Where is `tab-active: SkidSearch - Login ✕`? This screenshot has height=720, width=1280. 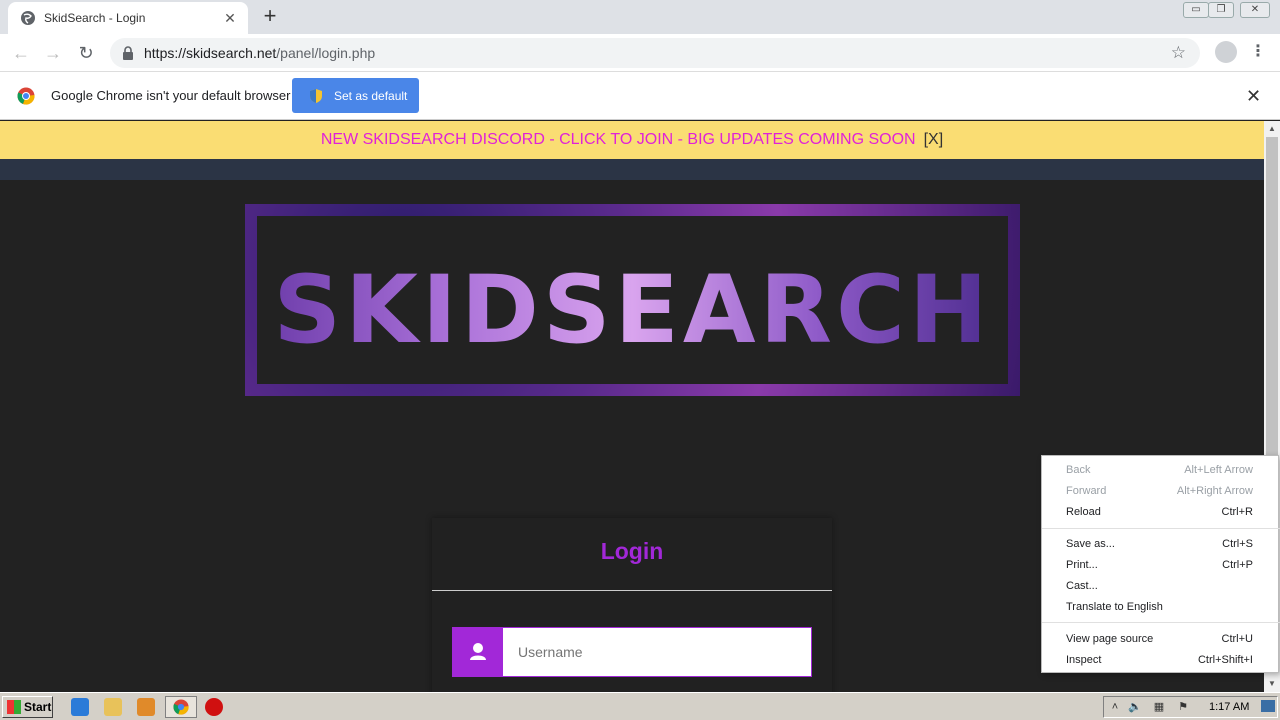
tab-active: SkidSearch - Login ✕ is located at coordinates (128, 18).